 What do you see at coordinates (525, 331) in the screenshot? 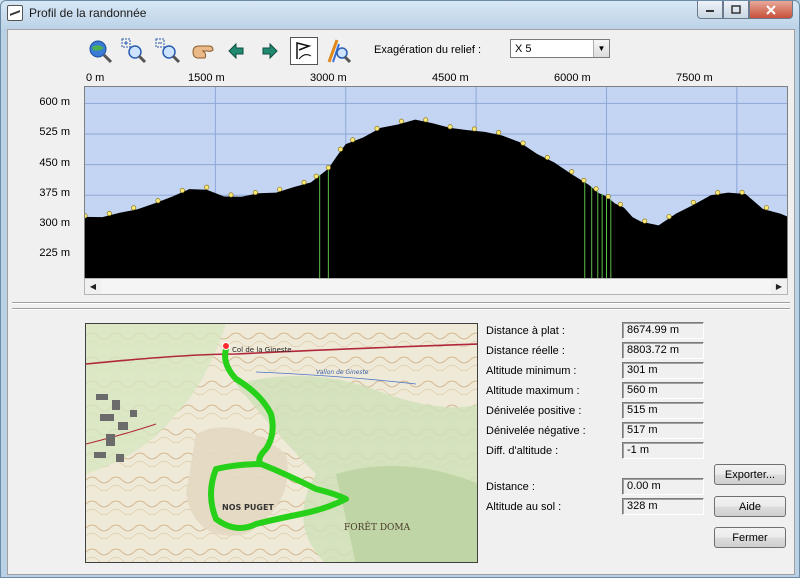
I see `stat-label: Distance à plat :` at bounding box center [525, 331].